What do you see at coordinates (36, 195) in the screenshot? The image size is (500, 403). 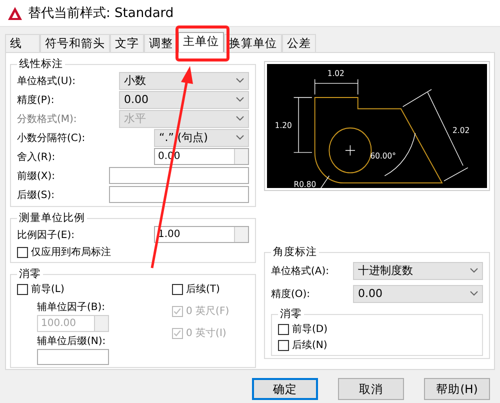 I see `field-label: 后缀(S):` at bounding box center [36, 195].